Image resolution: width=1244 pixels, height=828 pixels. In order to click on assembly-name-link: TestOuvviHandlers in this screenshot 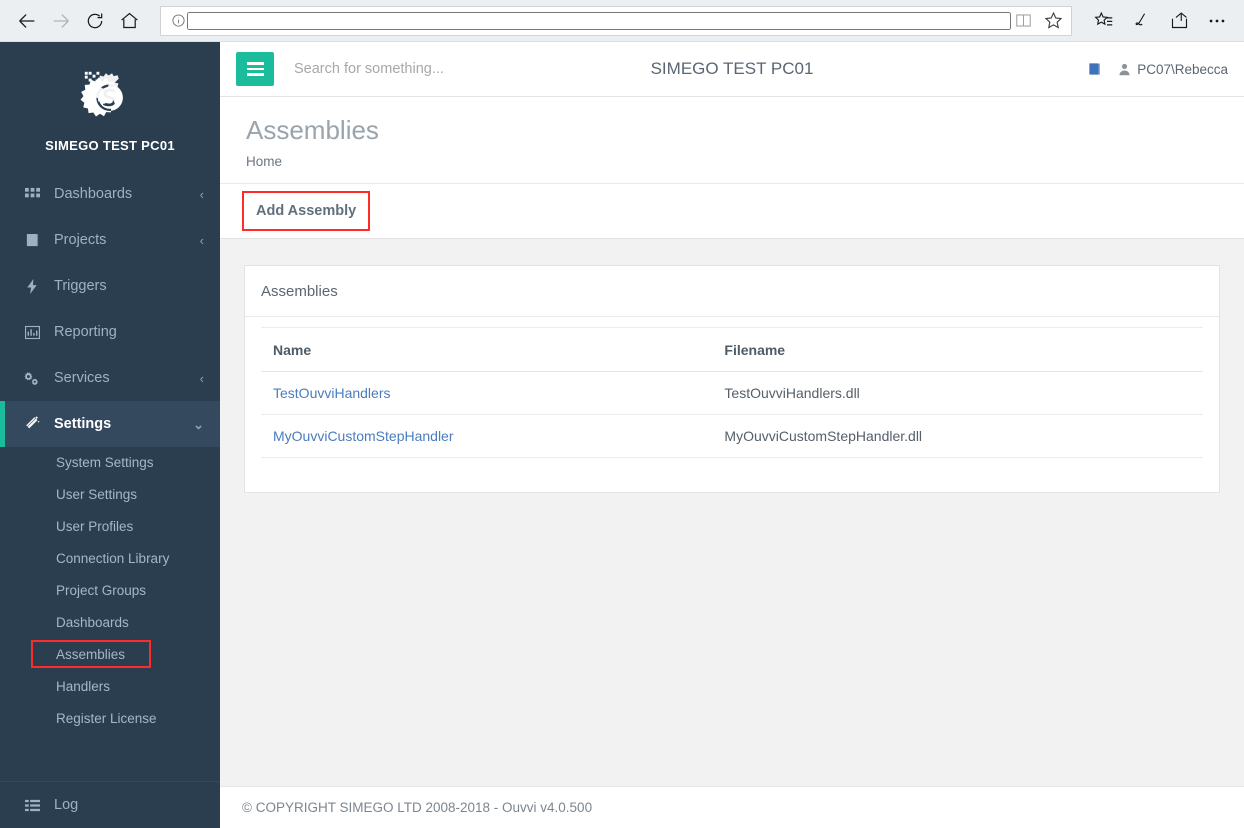, I will do `click(332, 393)`.